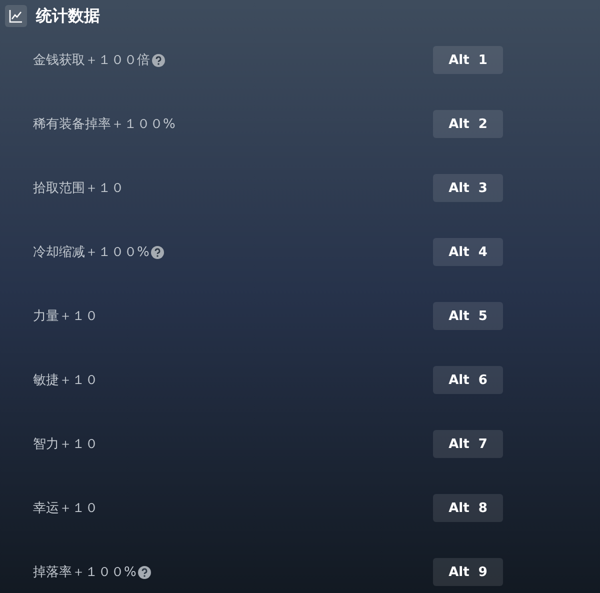  I want to click on cheat-label: 拾取范围＋１０, so click(78, 188).